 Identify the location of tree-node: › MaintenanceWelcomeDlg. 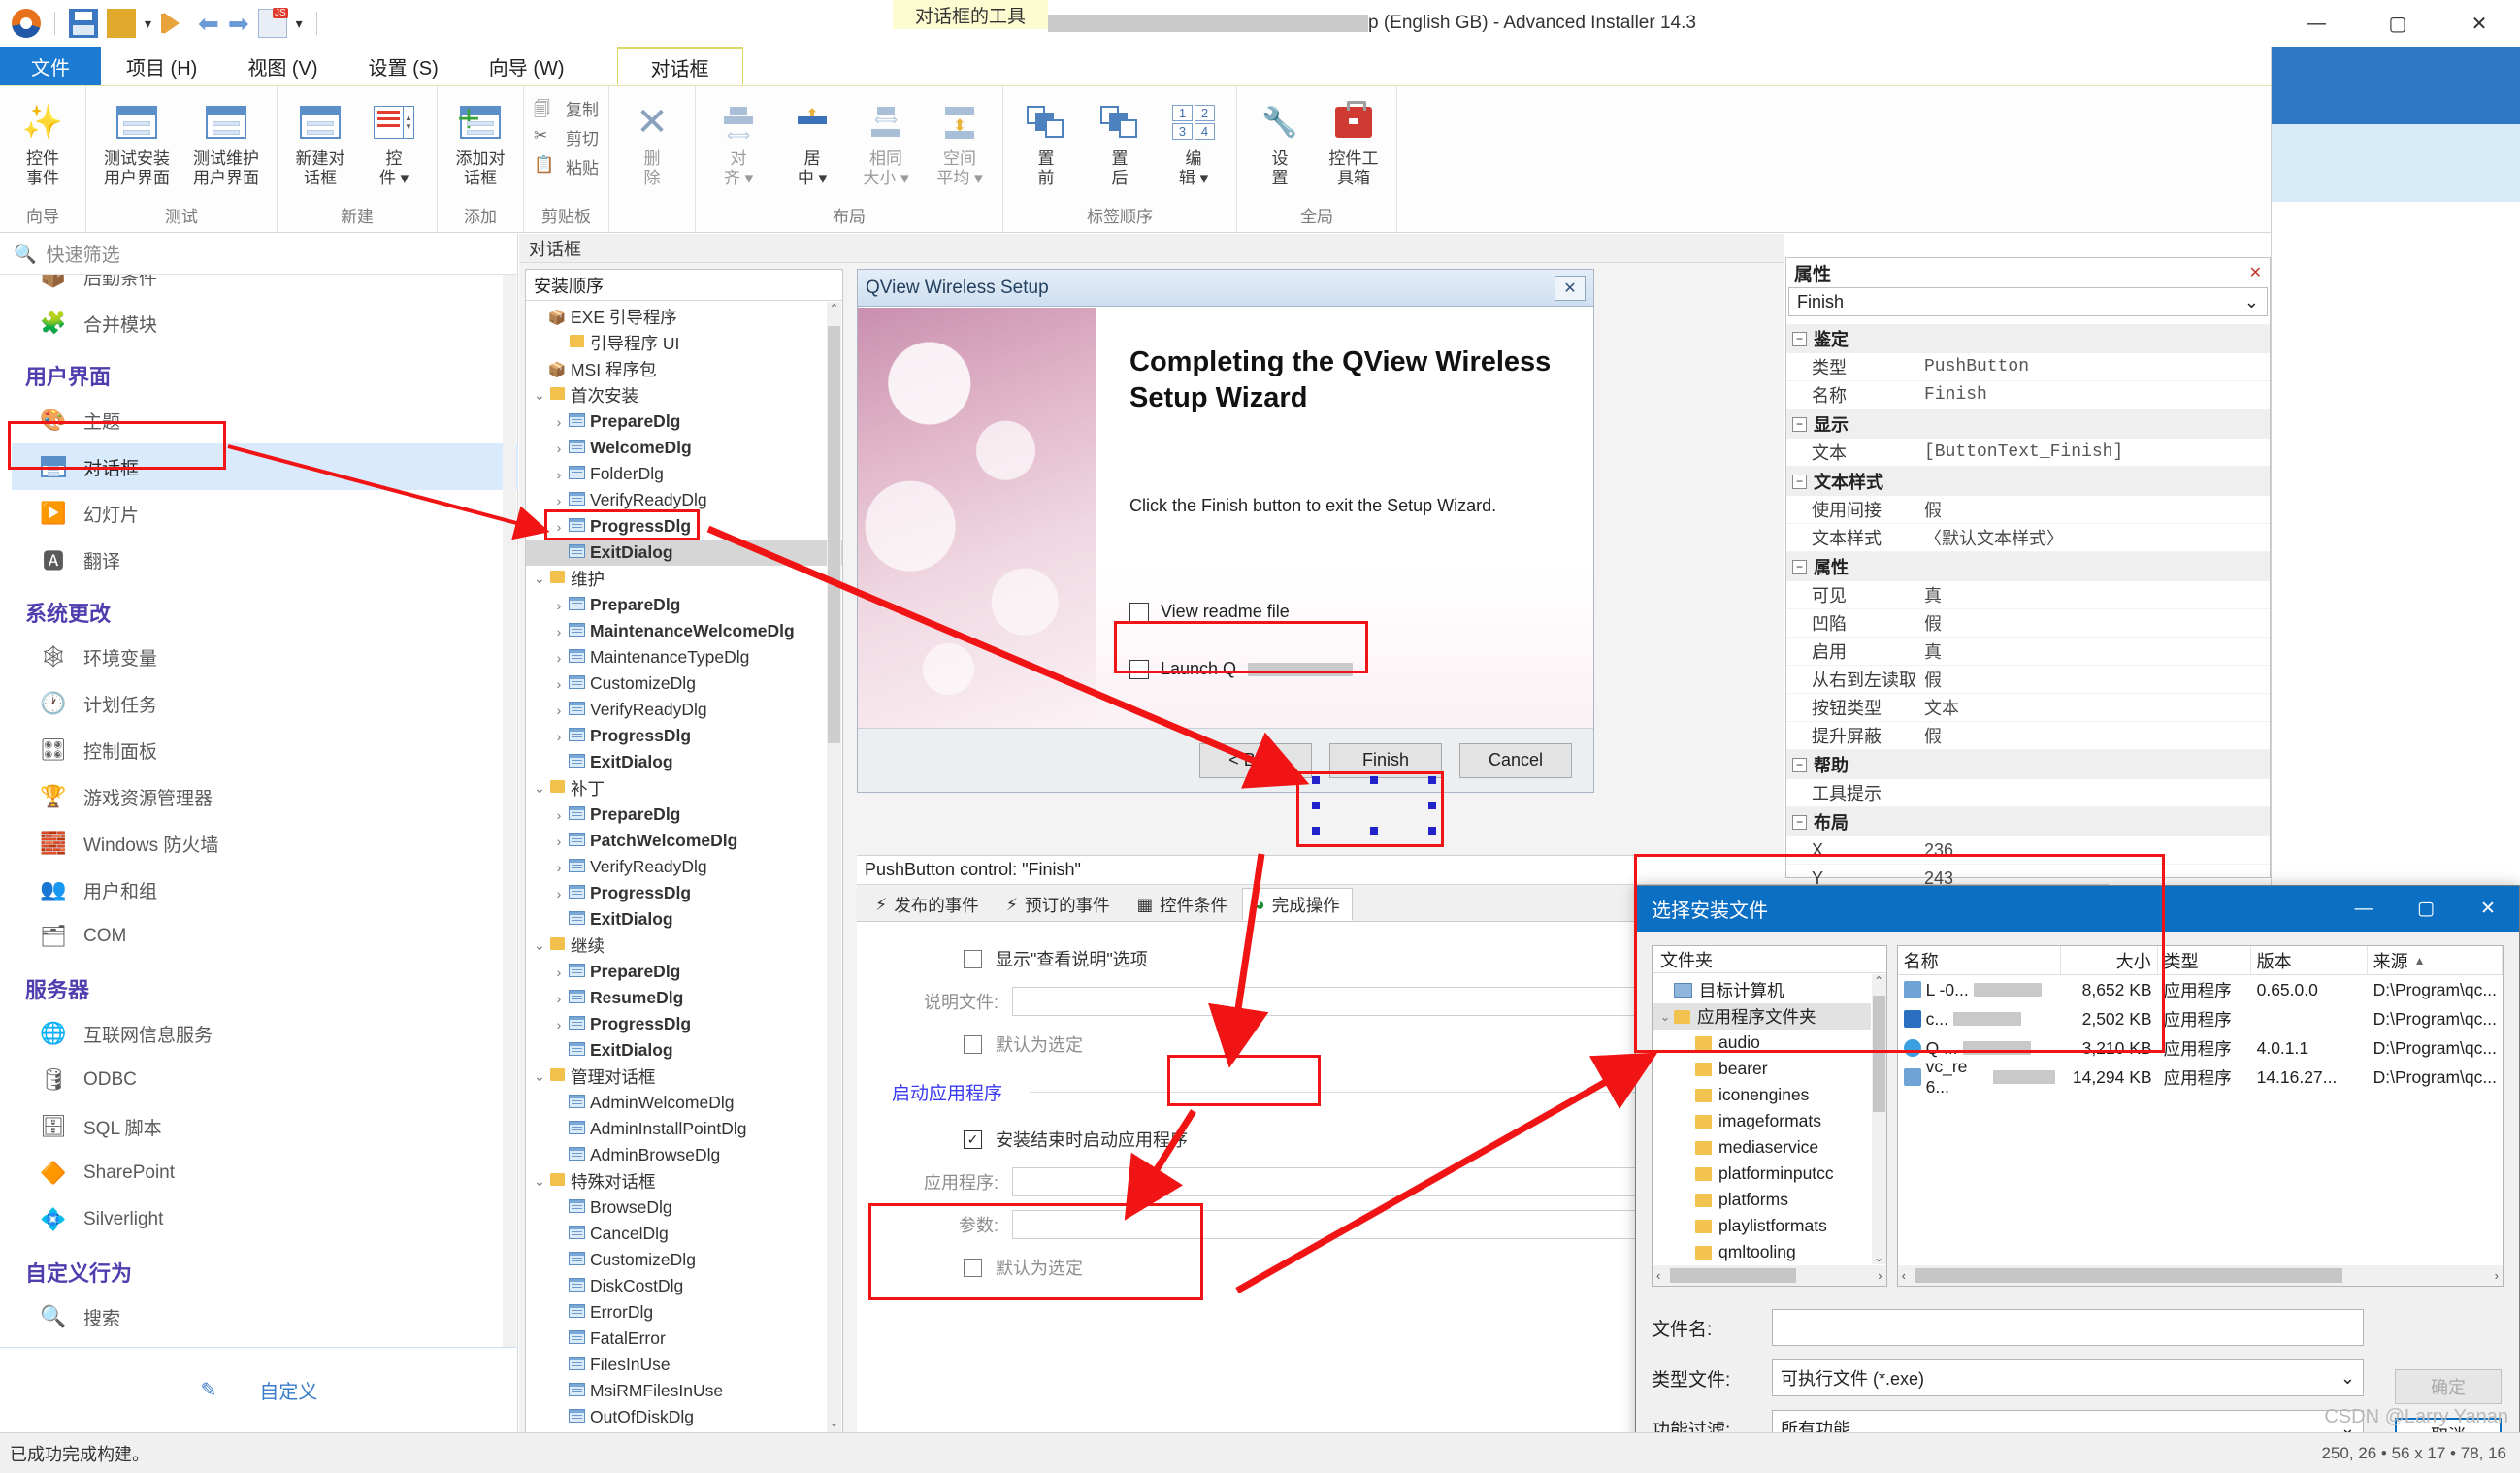
(684, 631).